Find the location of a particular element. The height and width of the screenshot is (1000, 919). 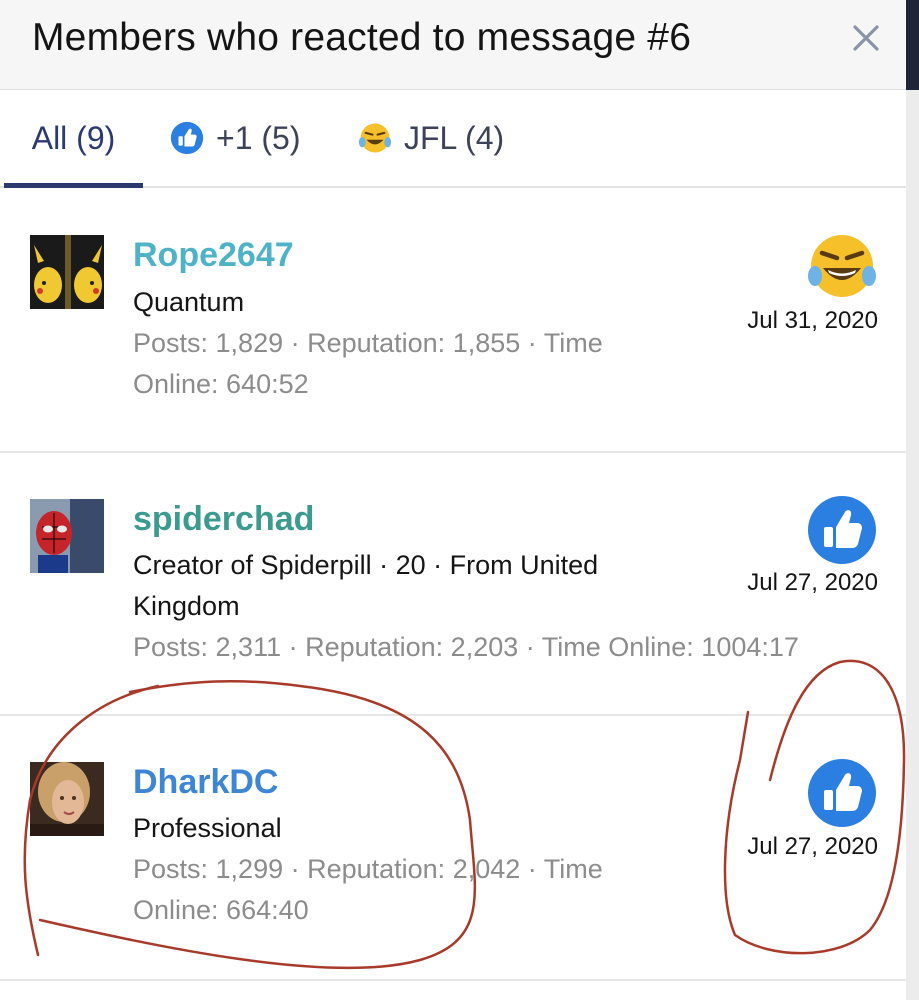

member-username: DharkDC is located at coordinates (205, 782).